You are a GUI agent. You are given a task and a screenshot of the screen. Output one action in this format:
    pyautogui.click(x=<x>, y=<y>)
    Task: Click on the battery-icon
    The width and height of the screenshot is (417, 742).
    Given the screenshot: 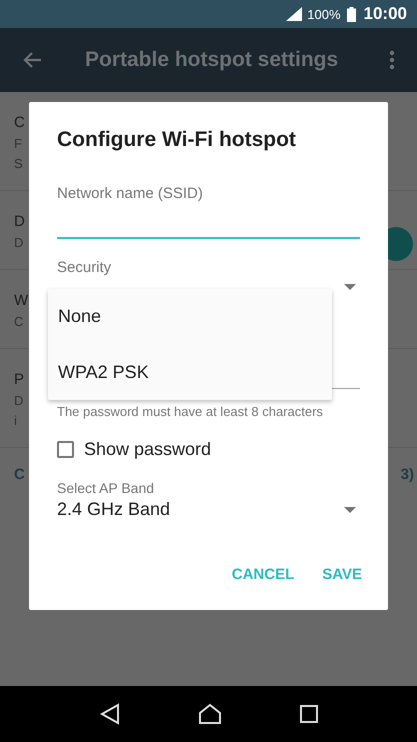 What is the action you would take?
    pyautogui.click(x=351, y=14)
    